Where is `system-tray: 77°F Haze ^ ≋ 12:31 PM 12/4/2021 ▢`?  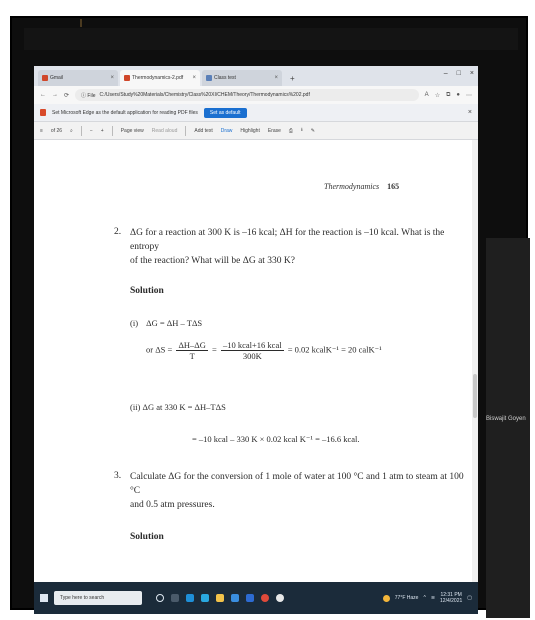
system-tray: 77°F Haze ^ ≋ 12:31 PM 12/4/2021 ▢ is located at coordinates (427, 598).